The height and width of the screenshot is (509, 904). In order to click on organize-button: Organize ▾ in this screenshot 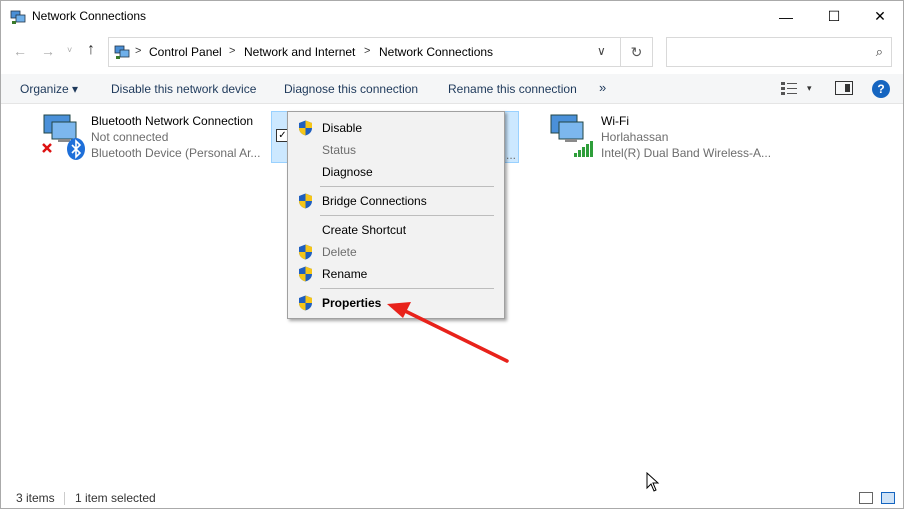, I will do `click(49, 89)`.